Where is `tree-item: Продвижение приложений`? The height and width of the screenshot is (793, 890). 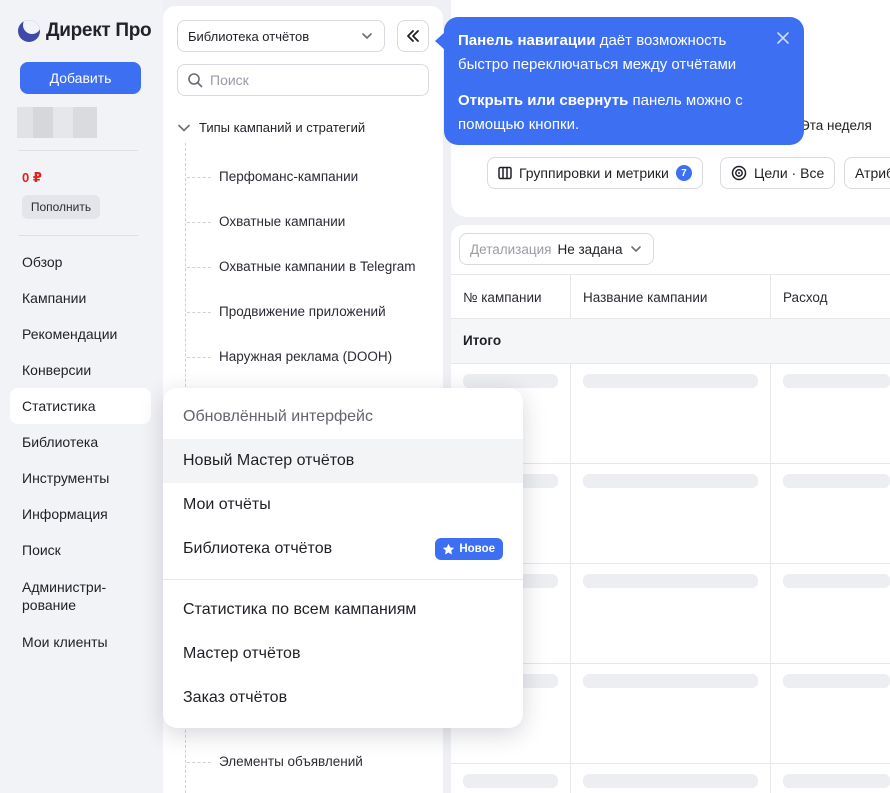
tree-item: Продвижение приложений is located at coordinates (286, 311).